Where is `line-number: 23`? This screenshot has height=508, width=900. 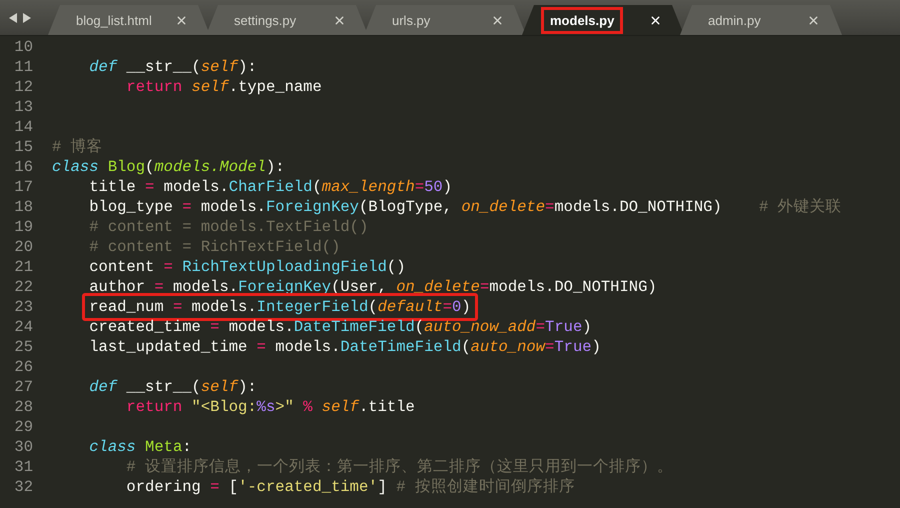 line-number: 23 is located at coordinates (23, 307).